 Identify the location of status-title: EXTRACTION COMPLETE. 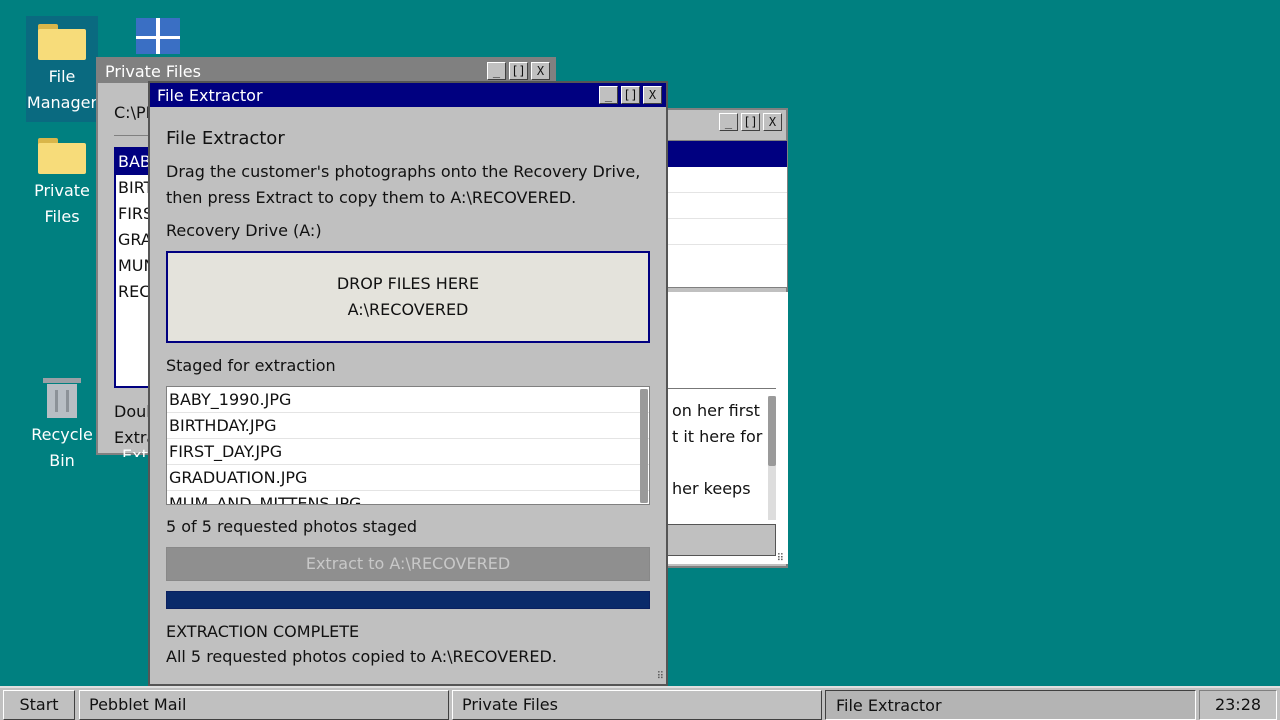
(263, 631).